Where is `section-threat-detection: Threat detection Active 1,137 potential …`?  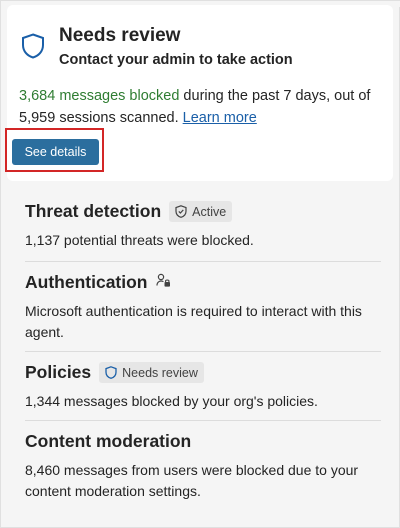
section-threat-detection: Threat detection Active 1,137 potential … is located at coordinates (203, 226).